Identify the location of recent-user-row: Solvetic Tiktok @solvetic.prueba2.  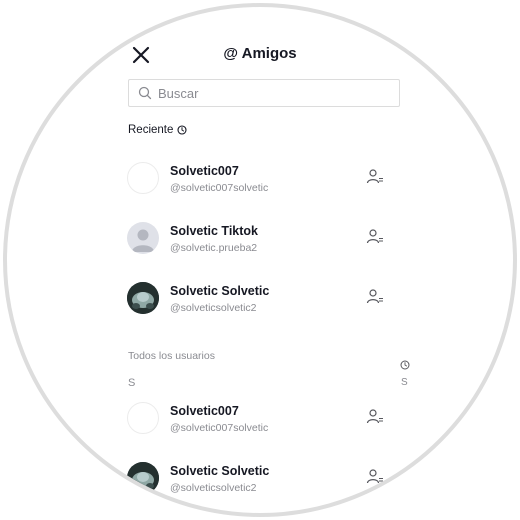
(262, 242).